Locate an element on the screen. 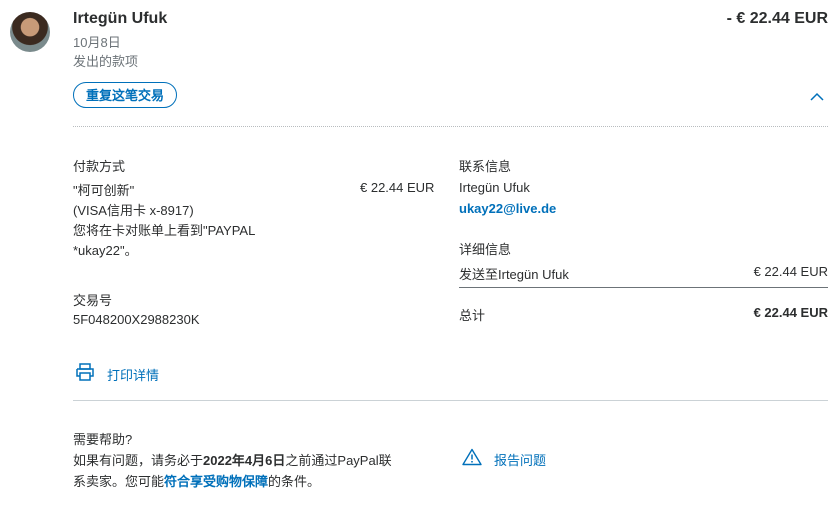  payment-method-card: (VISA信用卡 x-8917) is located at coordinates (133, 210).